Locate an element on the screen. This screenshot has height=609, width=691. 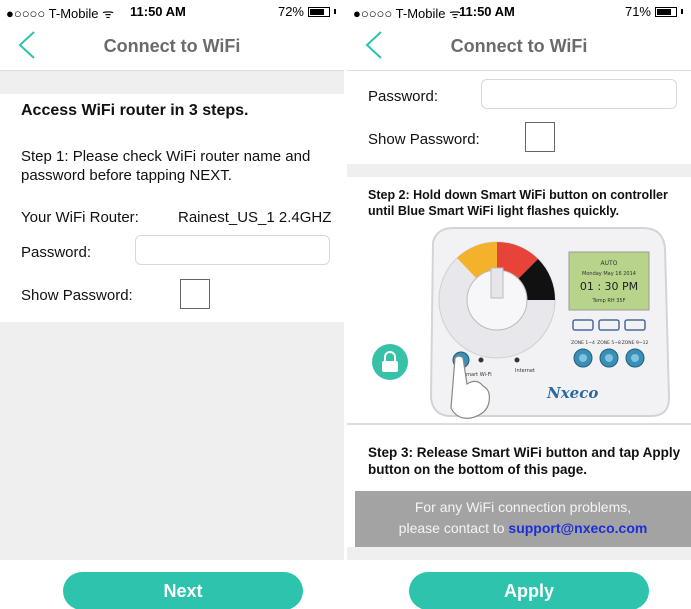
help-line2: please contact to is located at coordinates (451, 528).